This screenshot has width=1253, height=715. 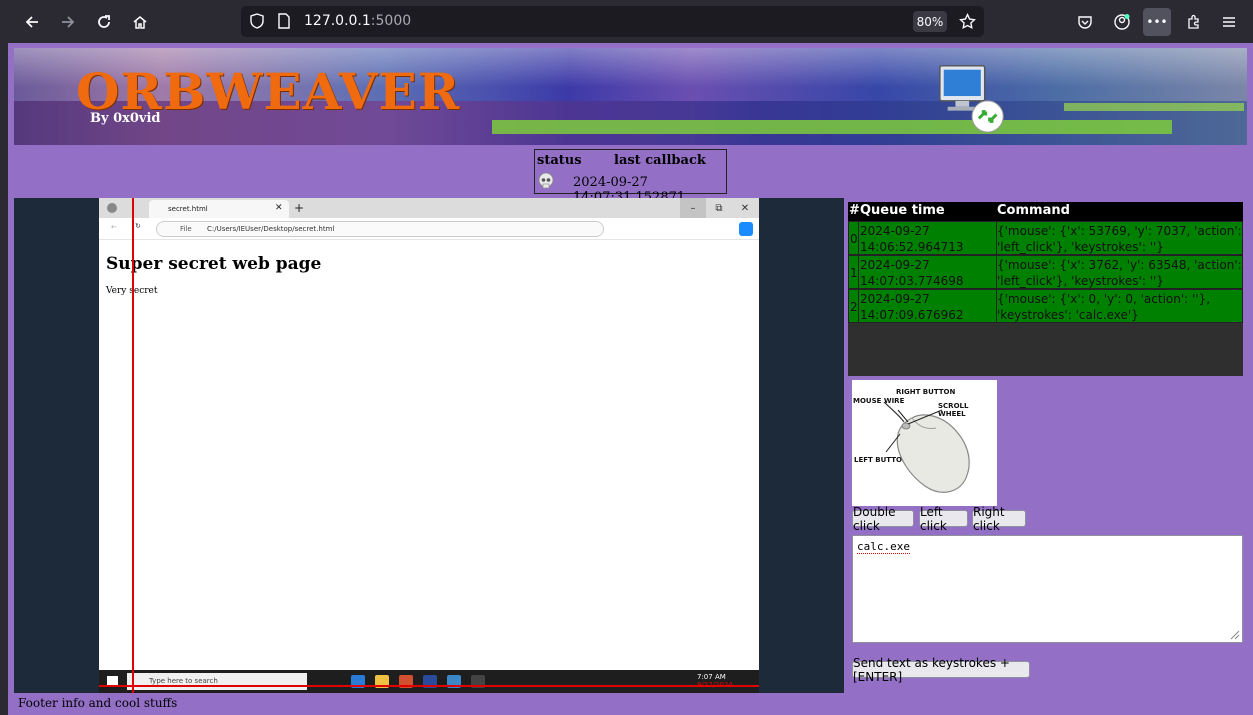 I want to click on forward-button, so click(x=68, y=22).